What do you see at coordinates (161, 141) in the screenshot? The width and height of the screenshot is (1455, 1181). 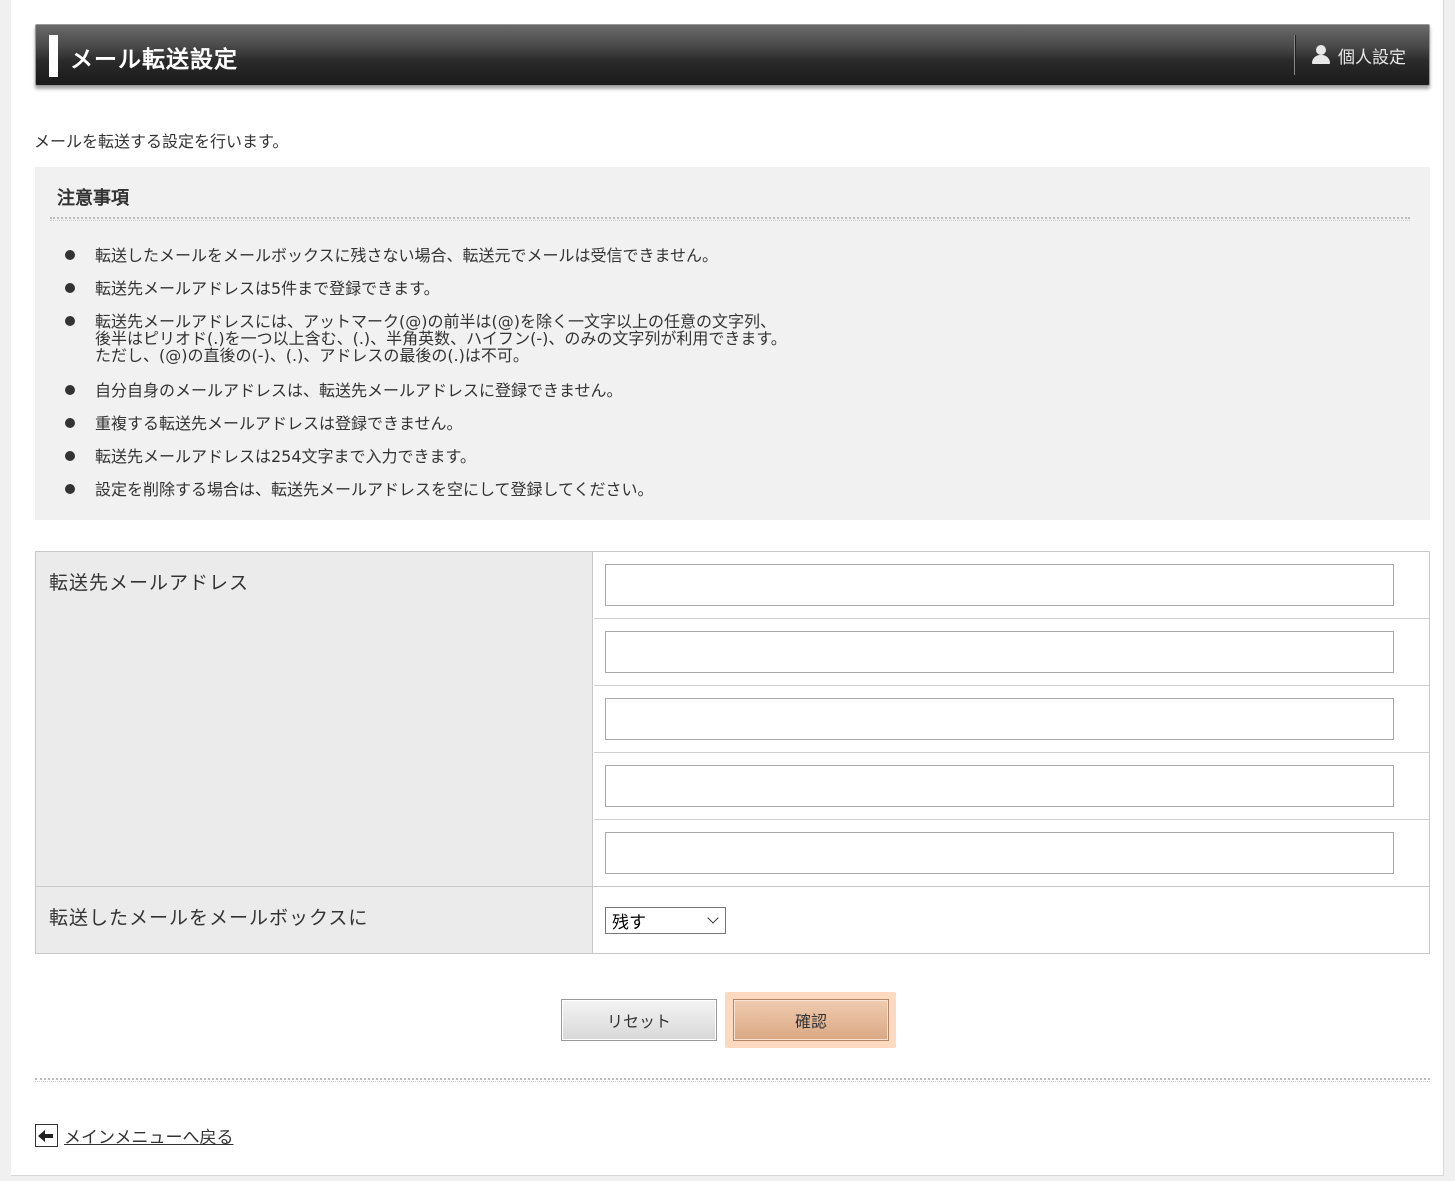 I see `intro-text: メールを転送する設定を行います。` at bounding box center [161, 141].